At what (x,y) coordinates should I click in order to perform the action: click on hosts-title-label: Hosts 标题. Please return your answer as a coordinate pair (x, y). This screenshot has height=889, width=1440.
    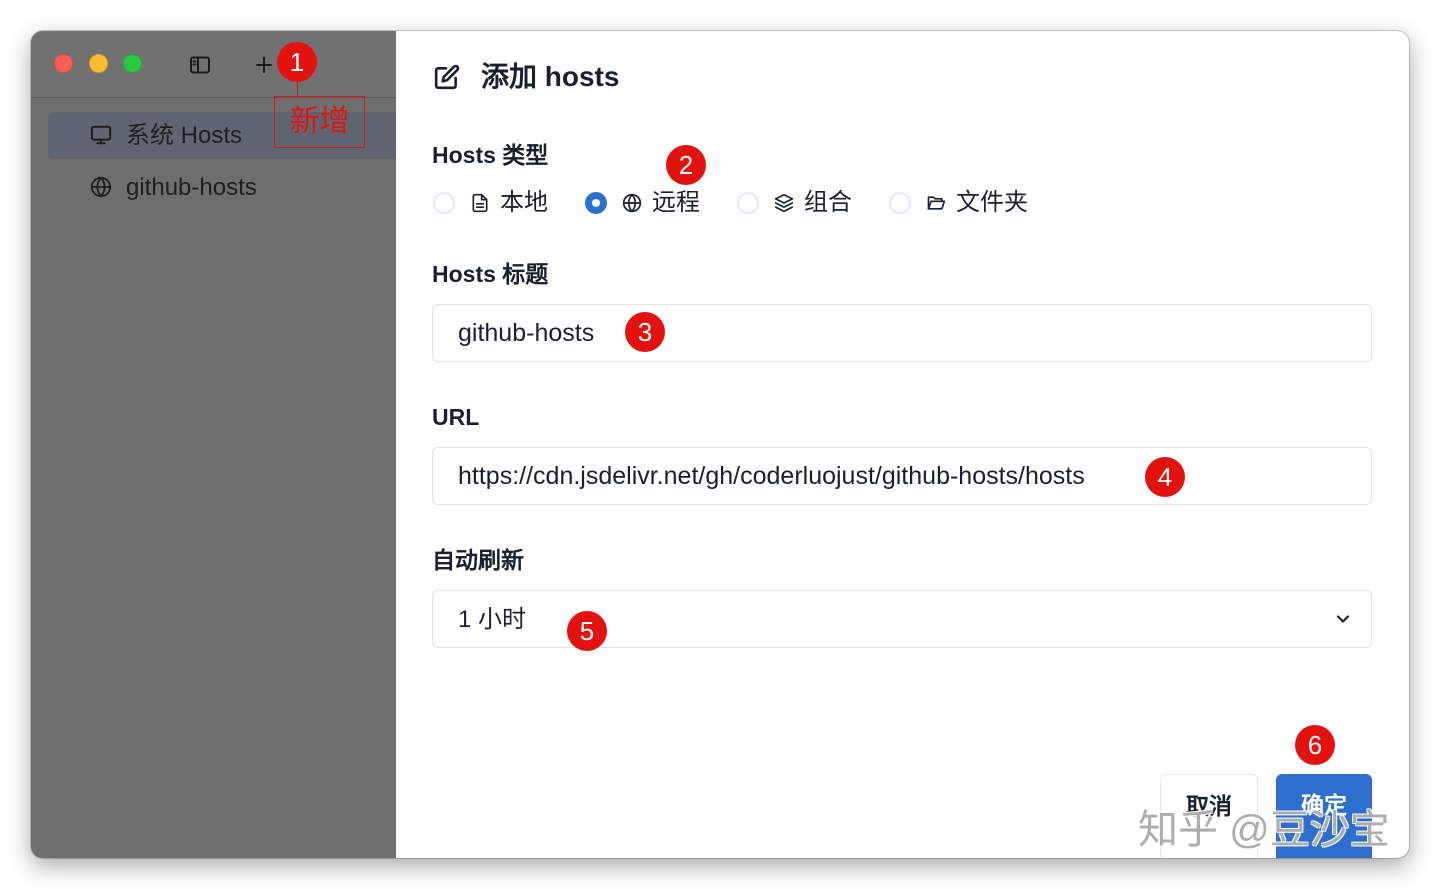
    Looking at the image, I should click on (490, 274).